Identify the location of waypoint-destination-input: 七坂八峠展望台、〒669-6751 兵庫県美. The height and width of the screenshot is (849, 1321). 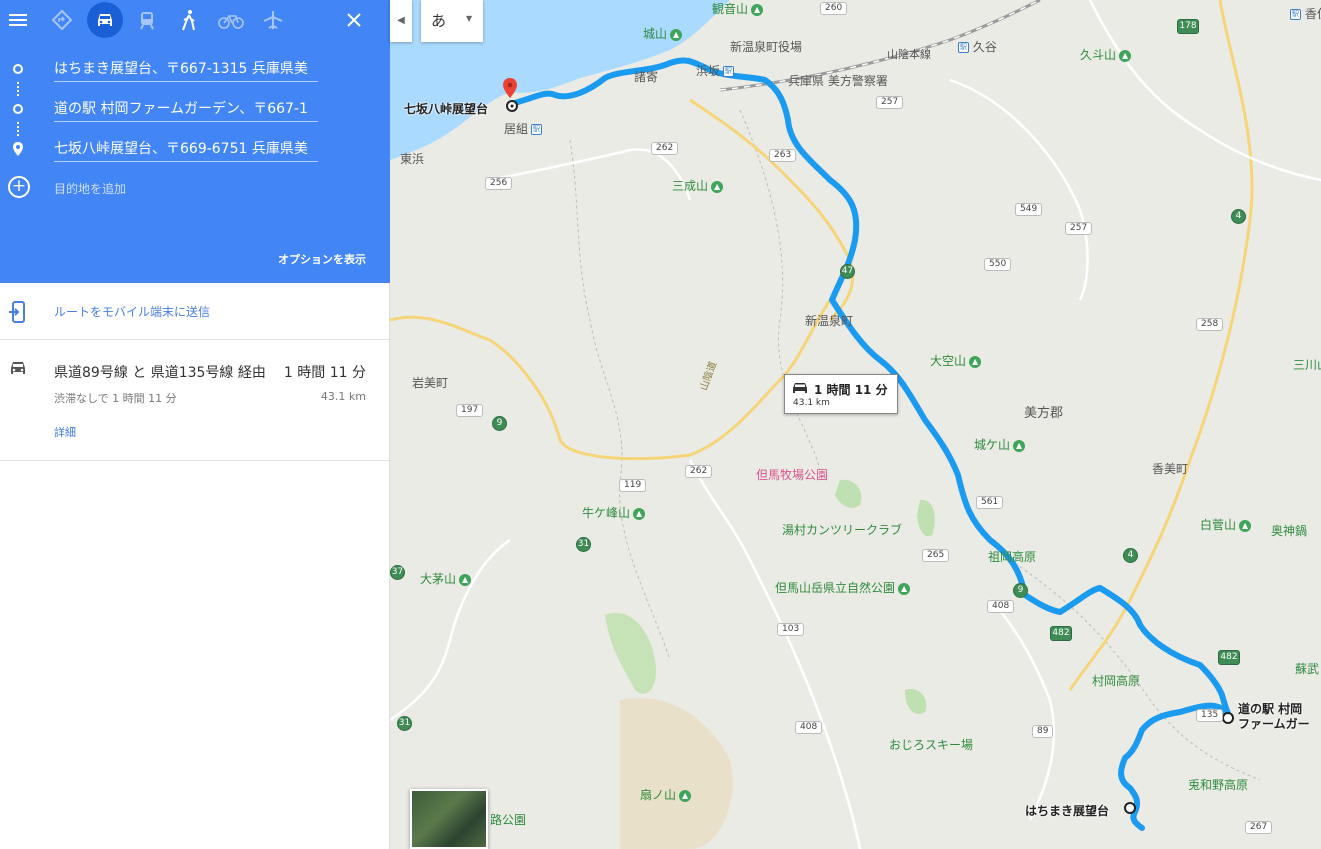
(186, 150).